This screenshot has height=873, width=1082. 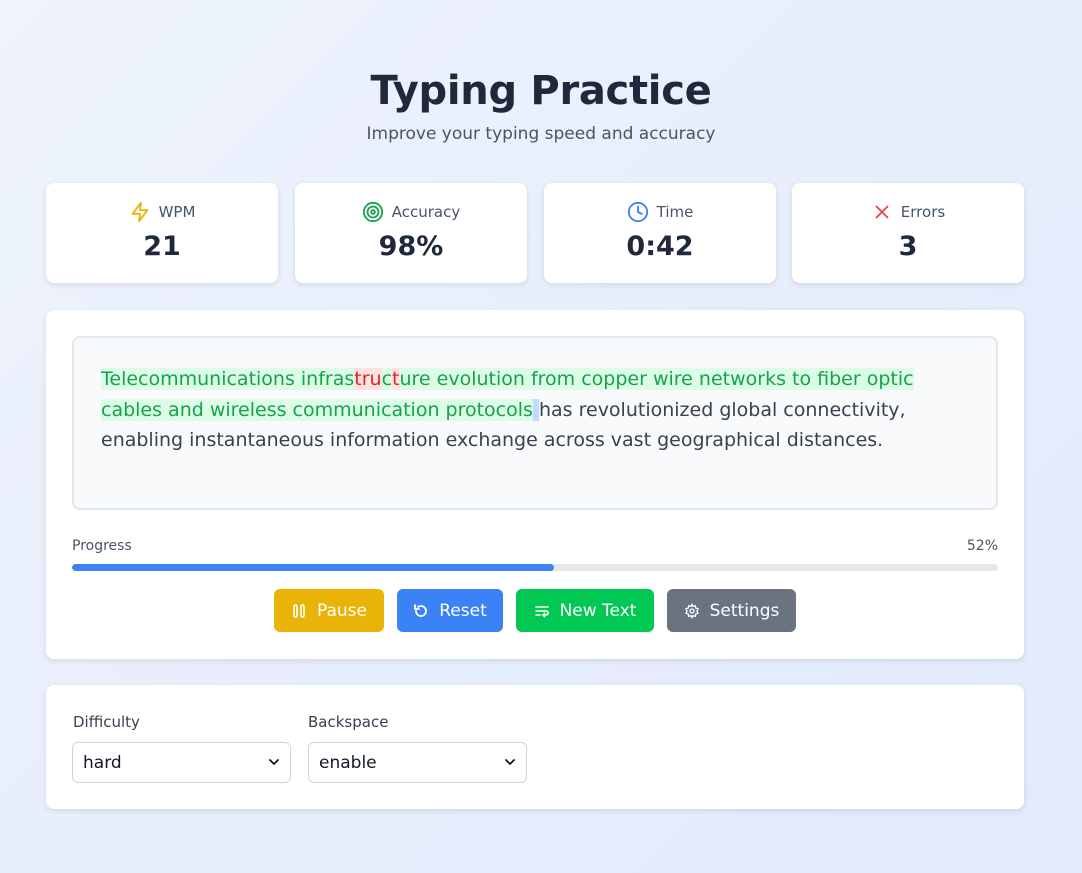 What do you see at coordinates (744, 610) in the screenshot?
I see `settings-button-label: Settings` at bounding box center [744, 610].